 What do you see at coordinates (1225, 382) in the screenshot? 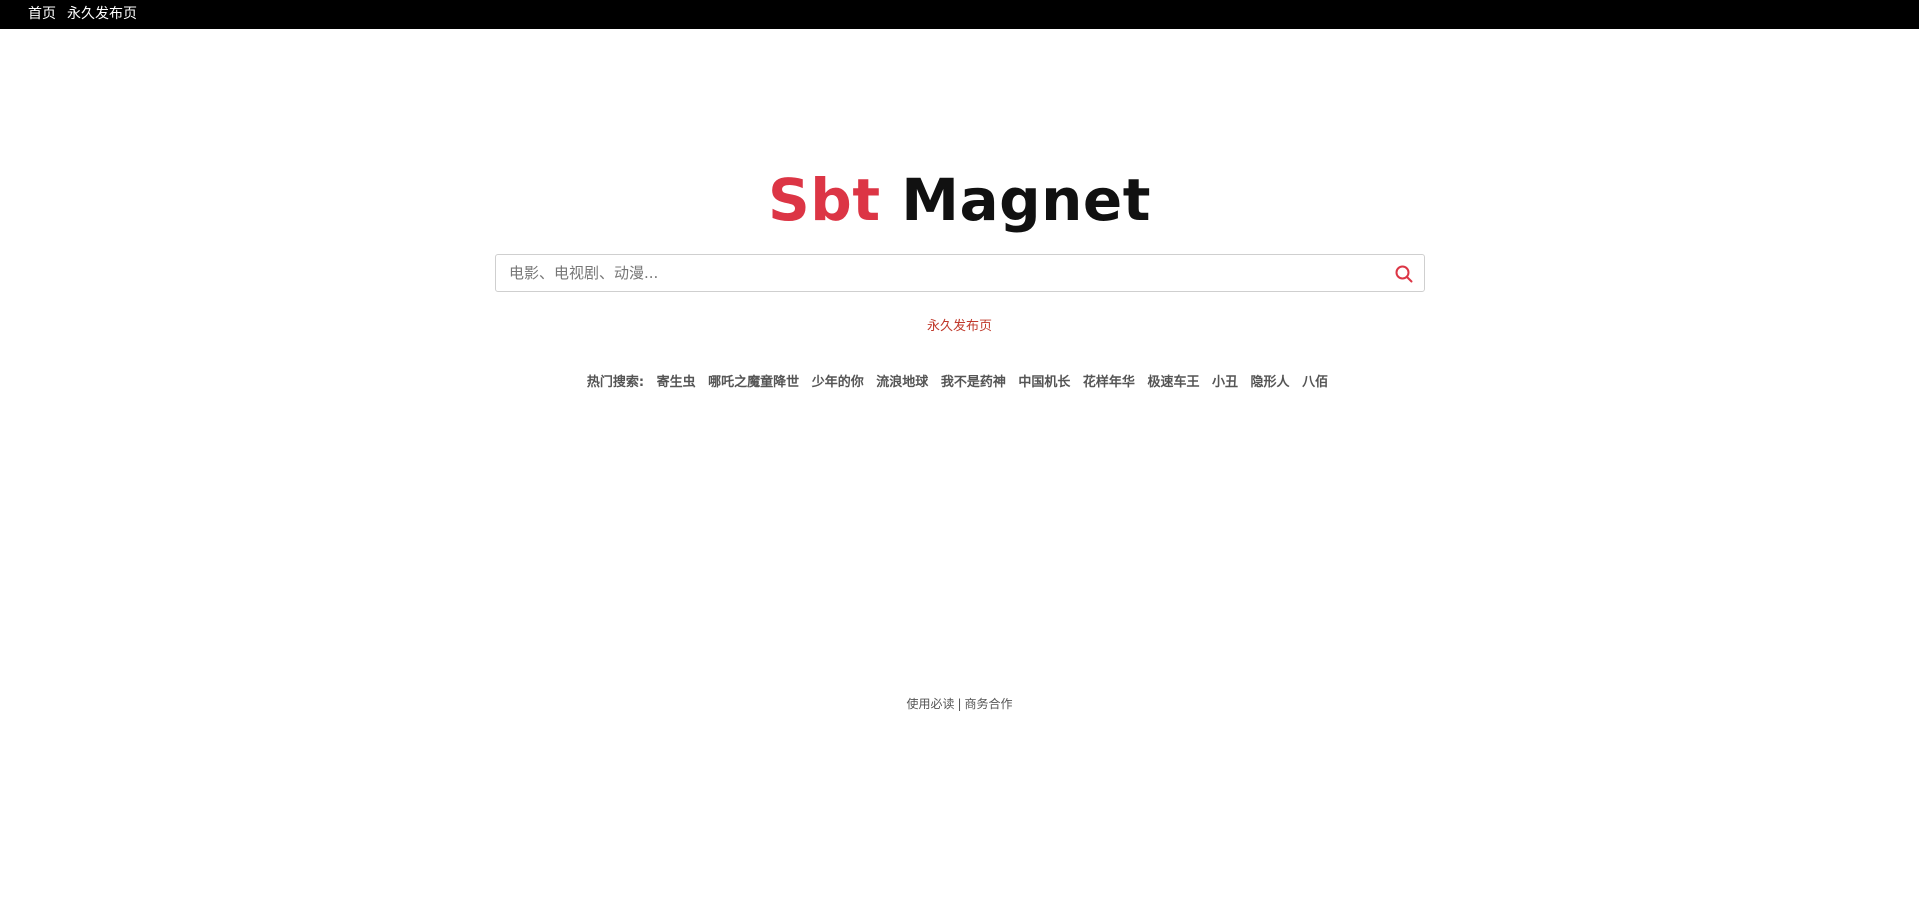
I see `hot-search-item: 小丑` at bounding box center [1225, 382].